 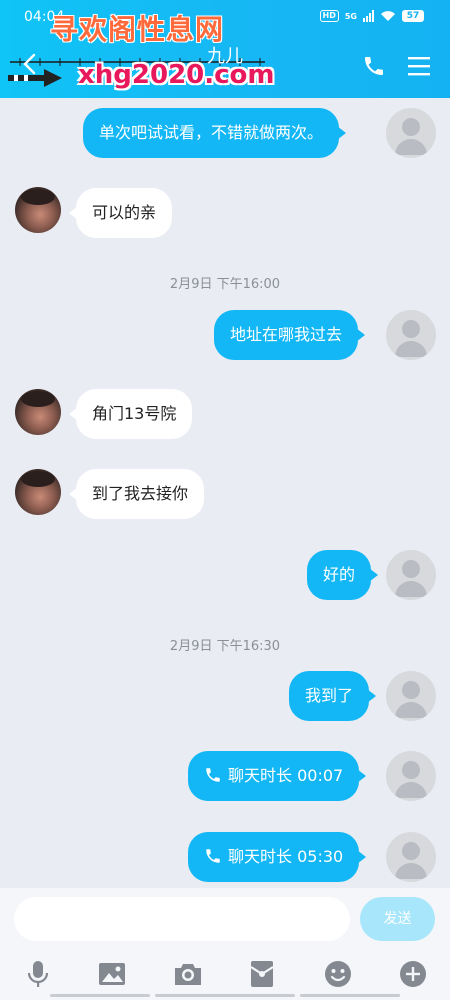 What do you see at coordinates (419, 66) in the screenshot?
I see `menu-icon` at bounding box center [419, 66].